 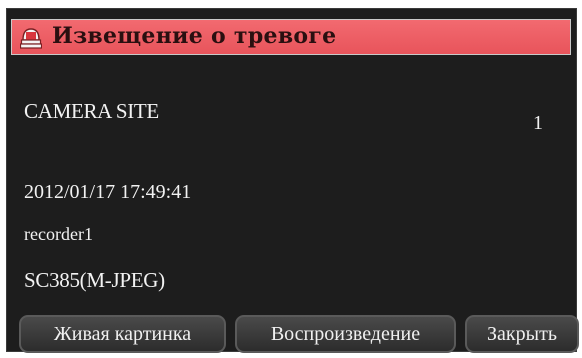 What do you see at coordinates (91, 111) in the screenshot?
I see `site-name: CAMERA SITE` at bounding box center [91, 111].